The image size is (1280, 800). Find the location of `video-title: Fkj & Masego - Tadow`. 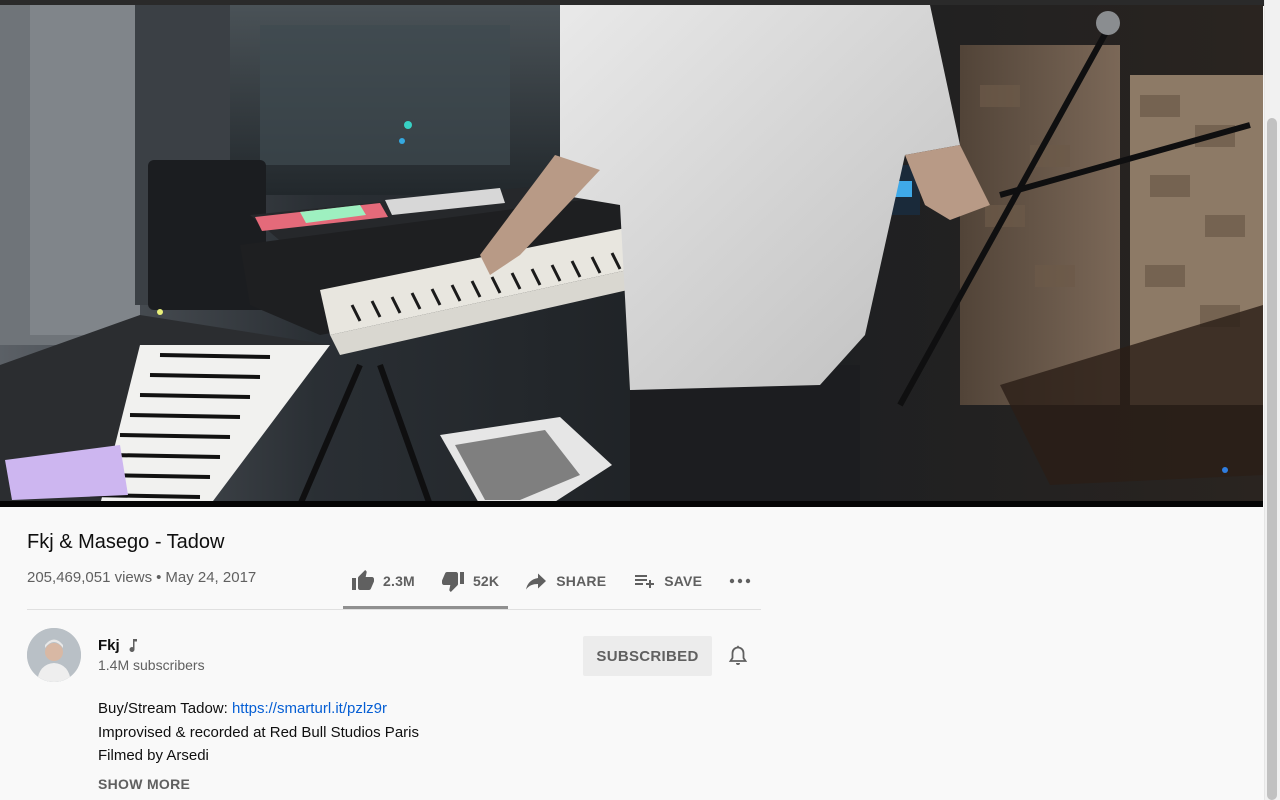

video-title: Fkj & Masego - Tadow is located at coordinates (126, 542).